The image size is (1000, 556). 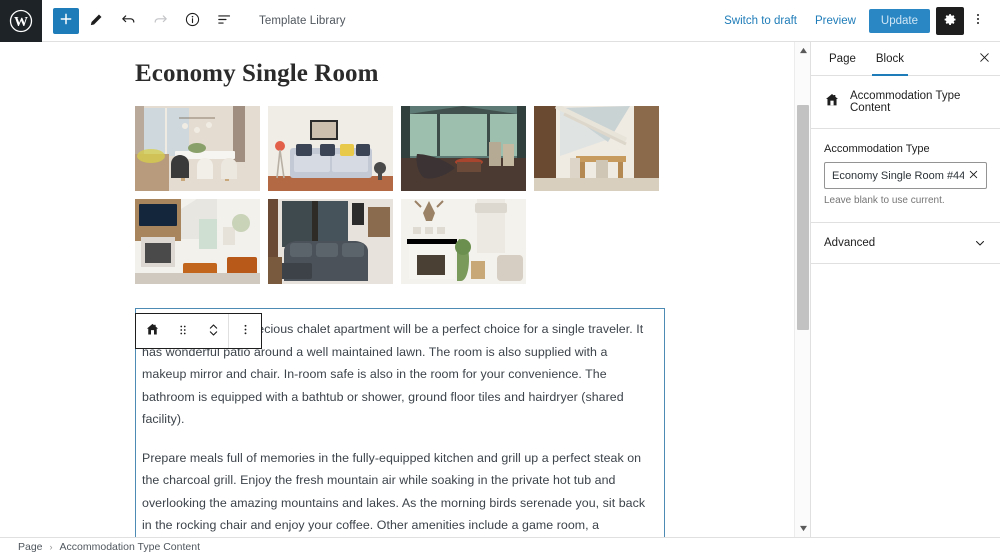 I want to click on top-bar-left-tools: Template Library, so click(x=194, y=21).